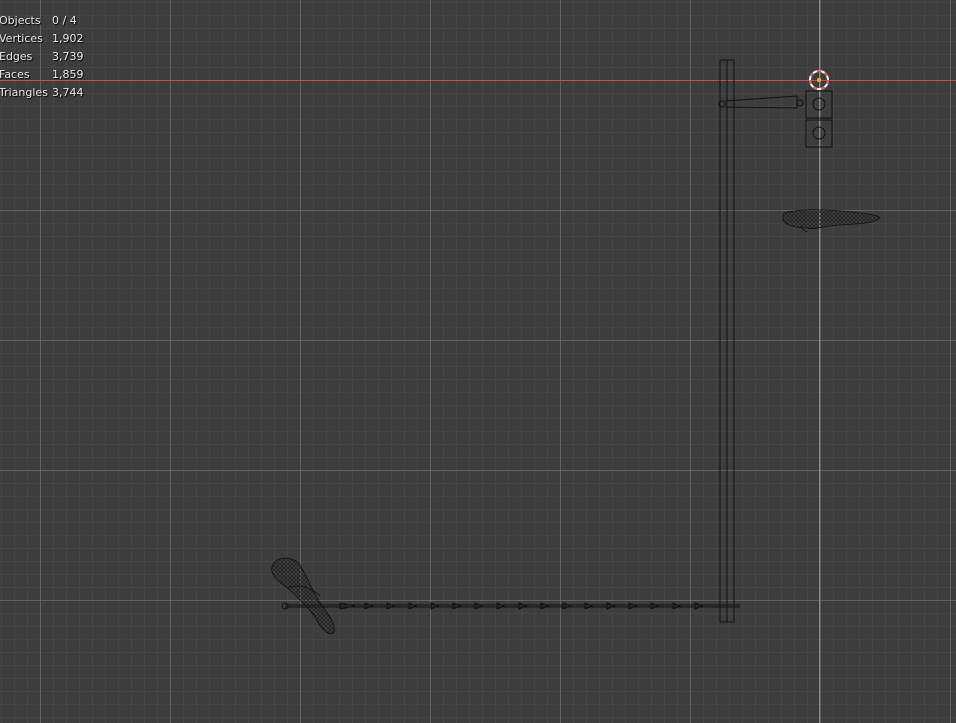 The height and width of the screenshot is (723, 956). I want to click on lamp-arm-object, so click(775, 119).